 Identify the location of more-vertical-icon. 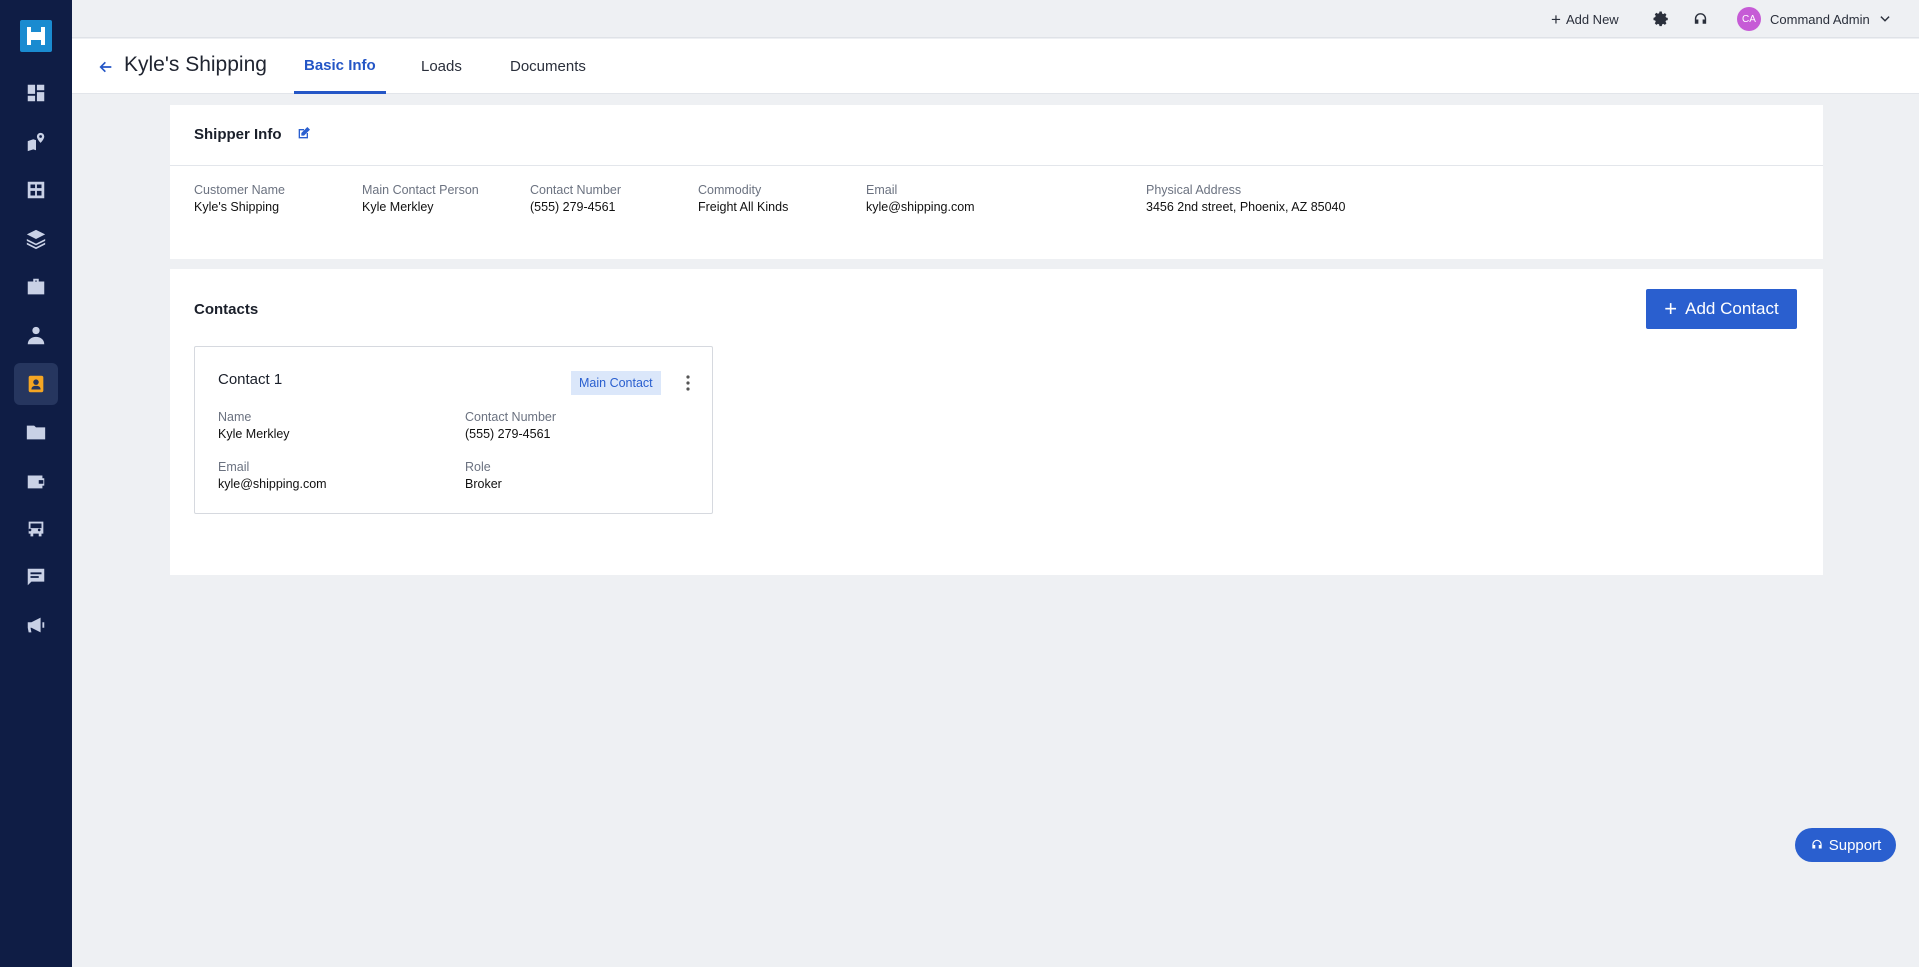
(688, 383).